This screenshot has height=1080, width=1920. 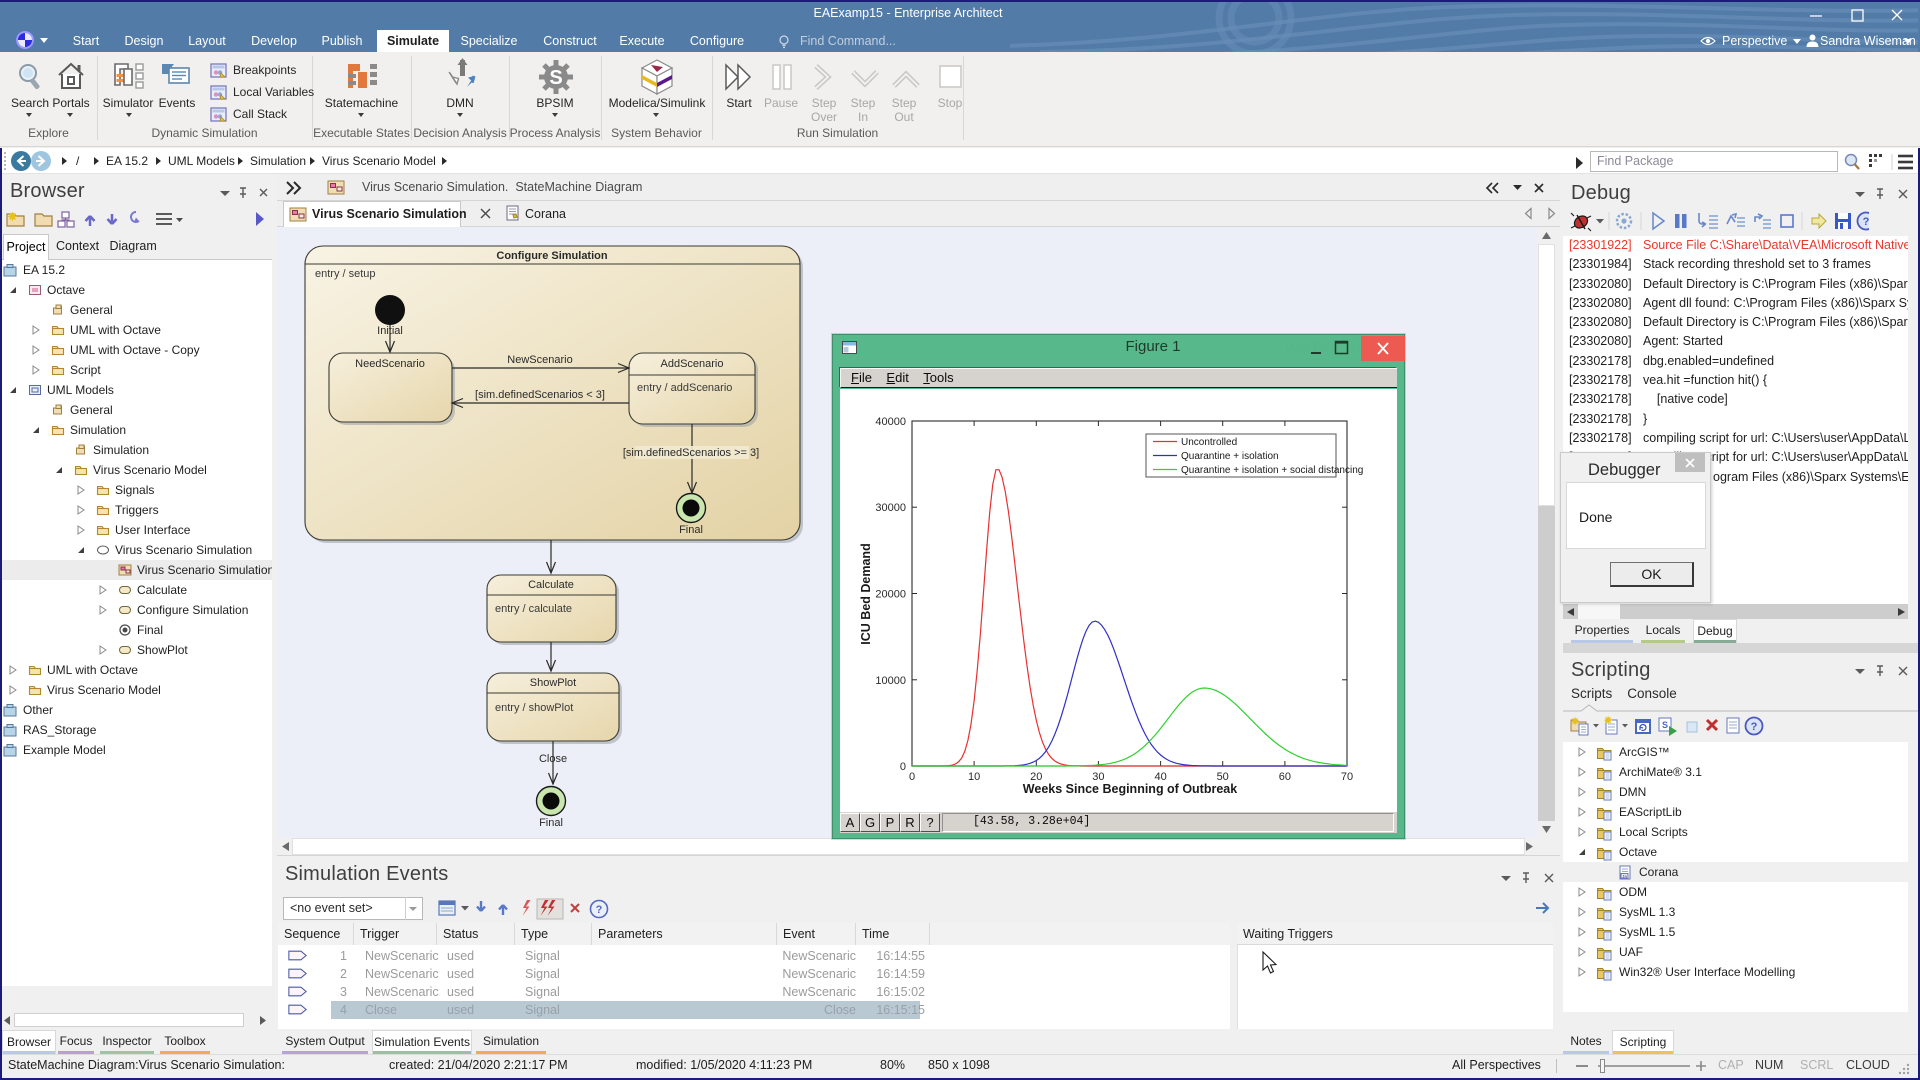 What do you see at coordinates (866, 593) in the screenshot?
I see `svg-text: ICU Bed Demand` at bounding box center [866, 593].